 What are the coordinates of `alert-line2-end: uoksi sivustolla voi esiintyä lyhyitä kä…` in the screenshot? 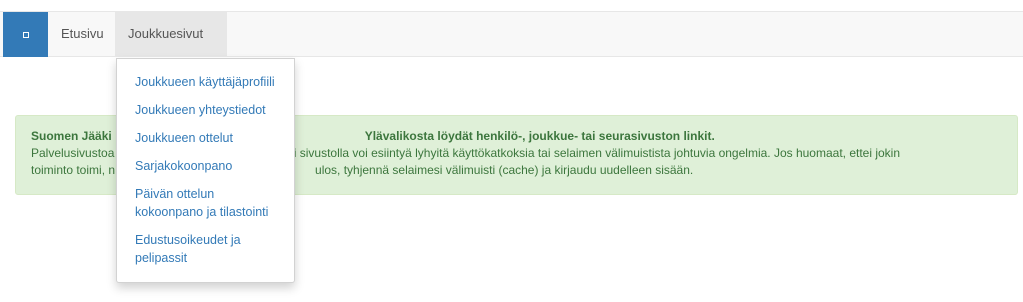 It's located at (584, 153).